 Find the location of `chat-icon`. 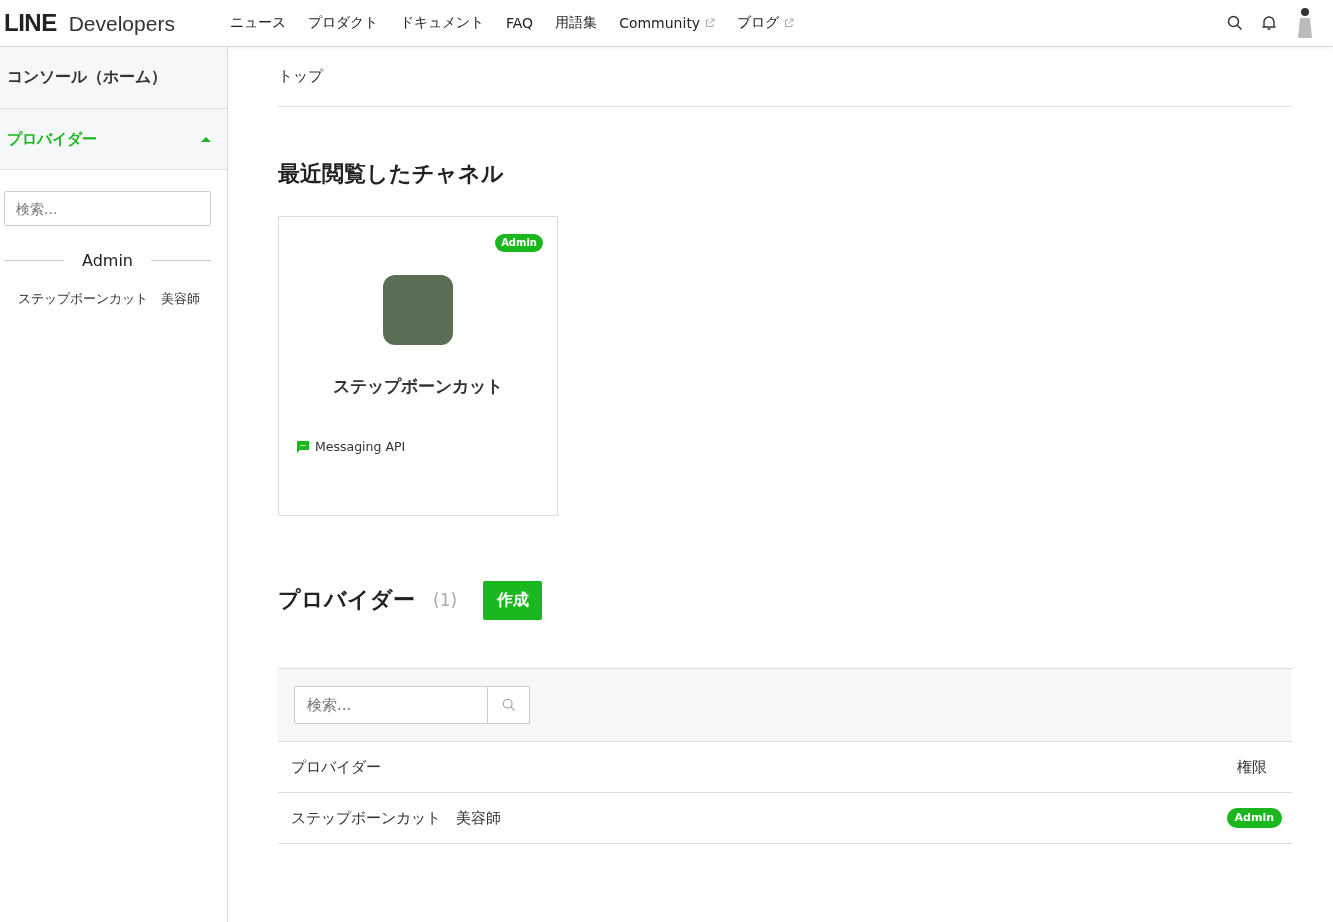

chat-icon is located at coordinates (303, 446).